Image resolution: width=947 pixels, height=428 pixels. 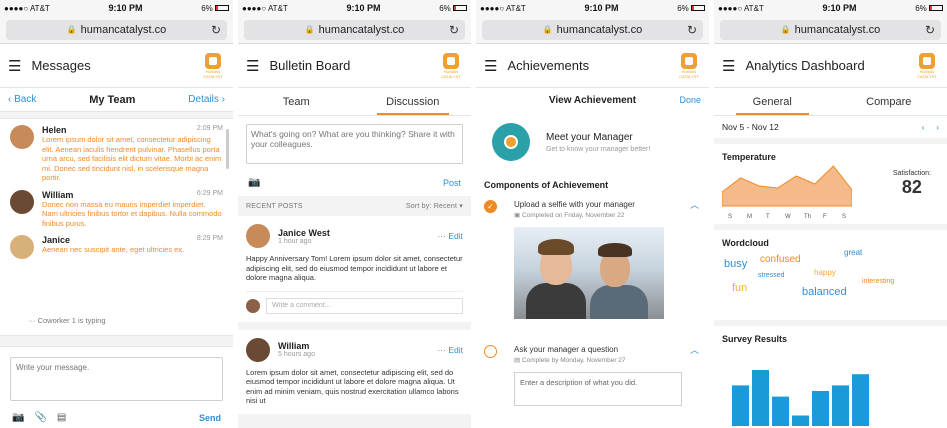 I want to click on components-heading: Components of Achievement, so click(x=592, y=184).